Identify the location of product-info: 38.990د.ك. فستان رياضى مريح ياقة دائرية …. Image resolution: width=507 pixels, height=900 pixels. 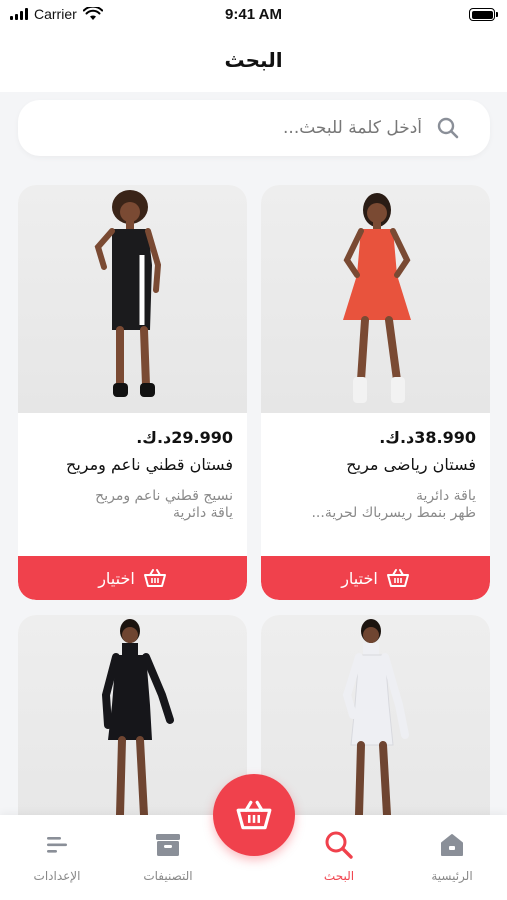
(375, 484).